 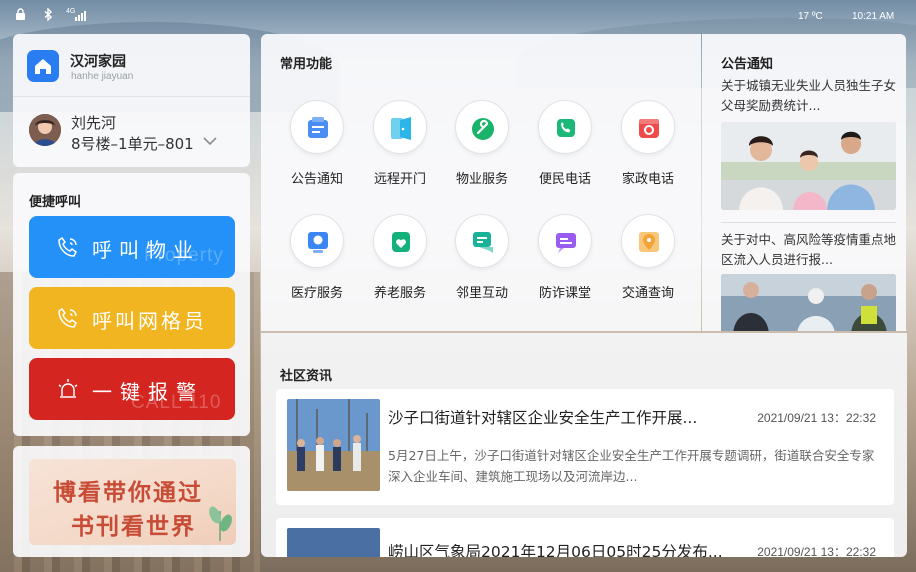 What do you see at coordinates (401, 242) in the screenshot?
I see `heart-icon` at bounding box center [401, 242].